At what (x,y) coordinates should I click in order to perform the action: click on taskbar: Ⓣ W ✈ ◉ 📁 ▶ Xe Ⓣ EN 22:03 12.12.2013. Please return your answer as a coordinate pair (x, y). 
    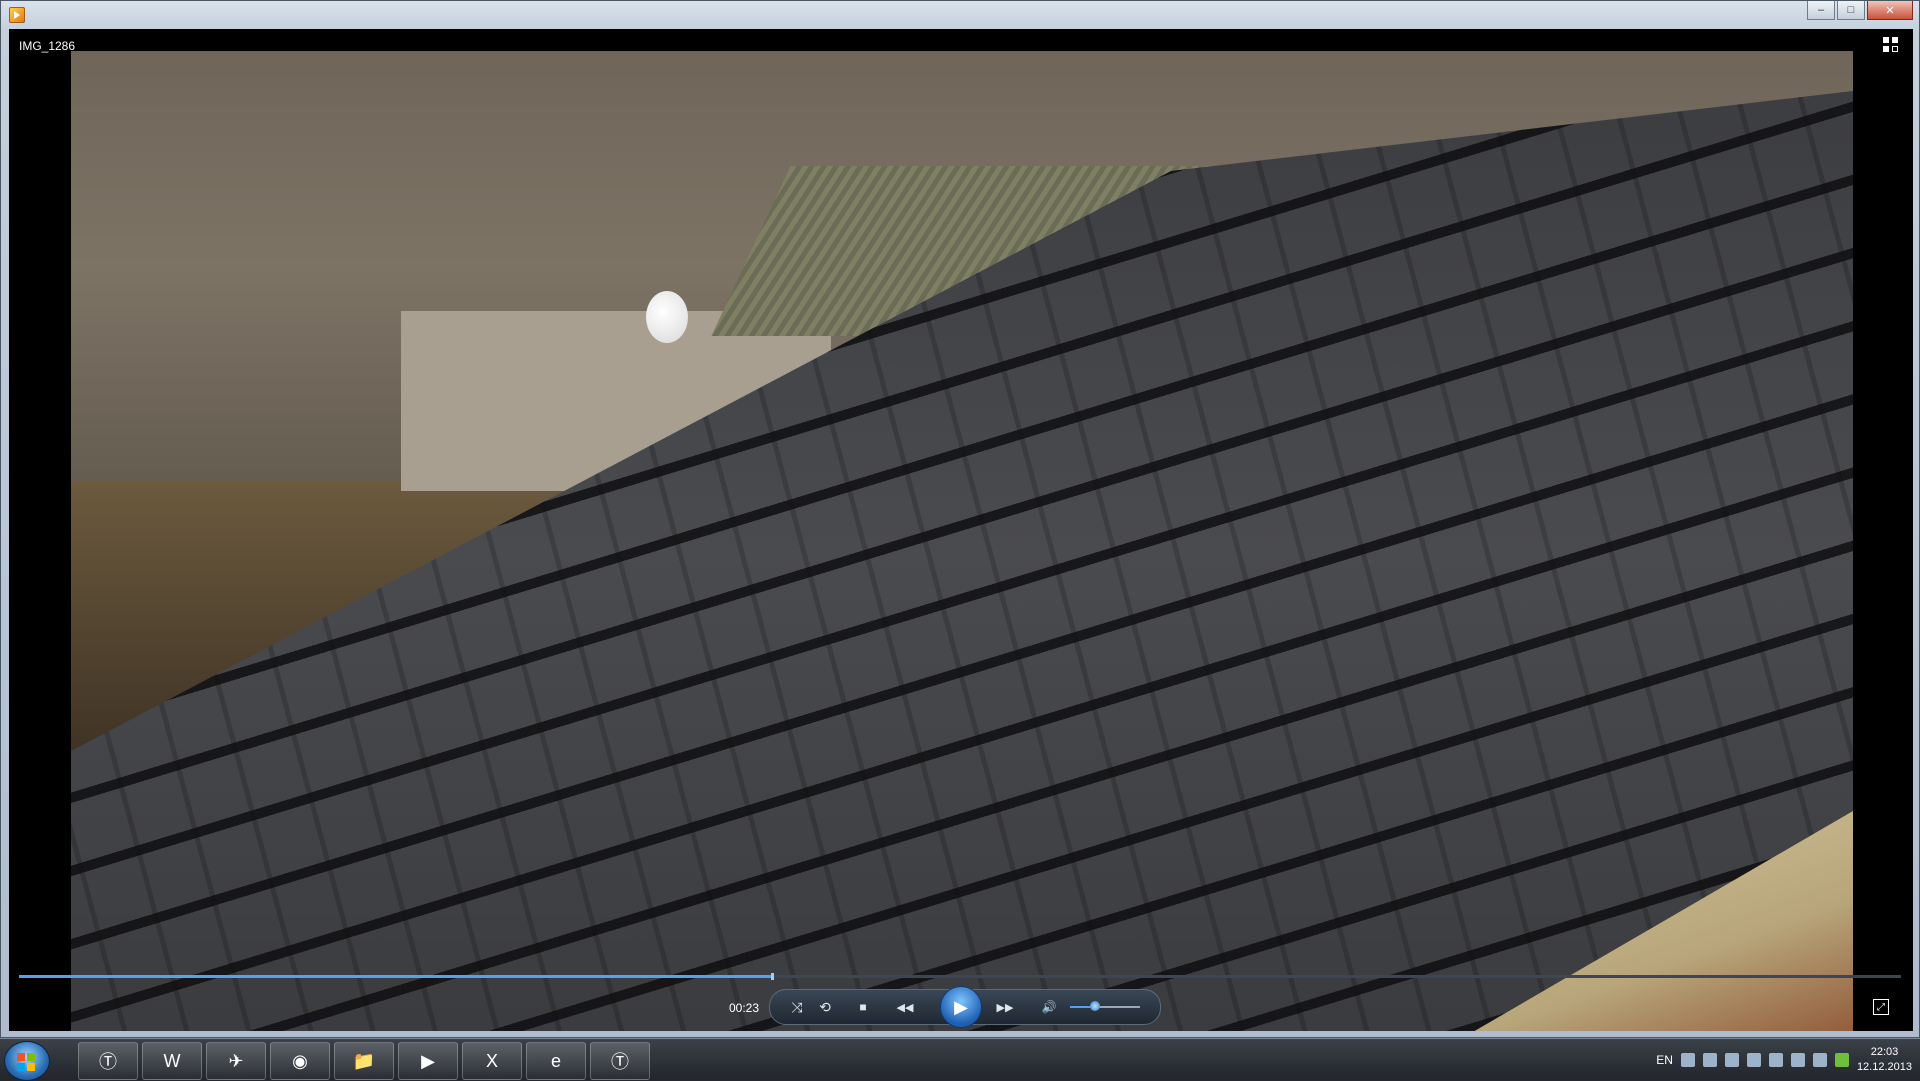
    Looking at the image, I should click on (960, 1059).